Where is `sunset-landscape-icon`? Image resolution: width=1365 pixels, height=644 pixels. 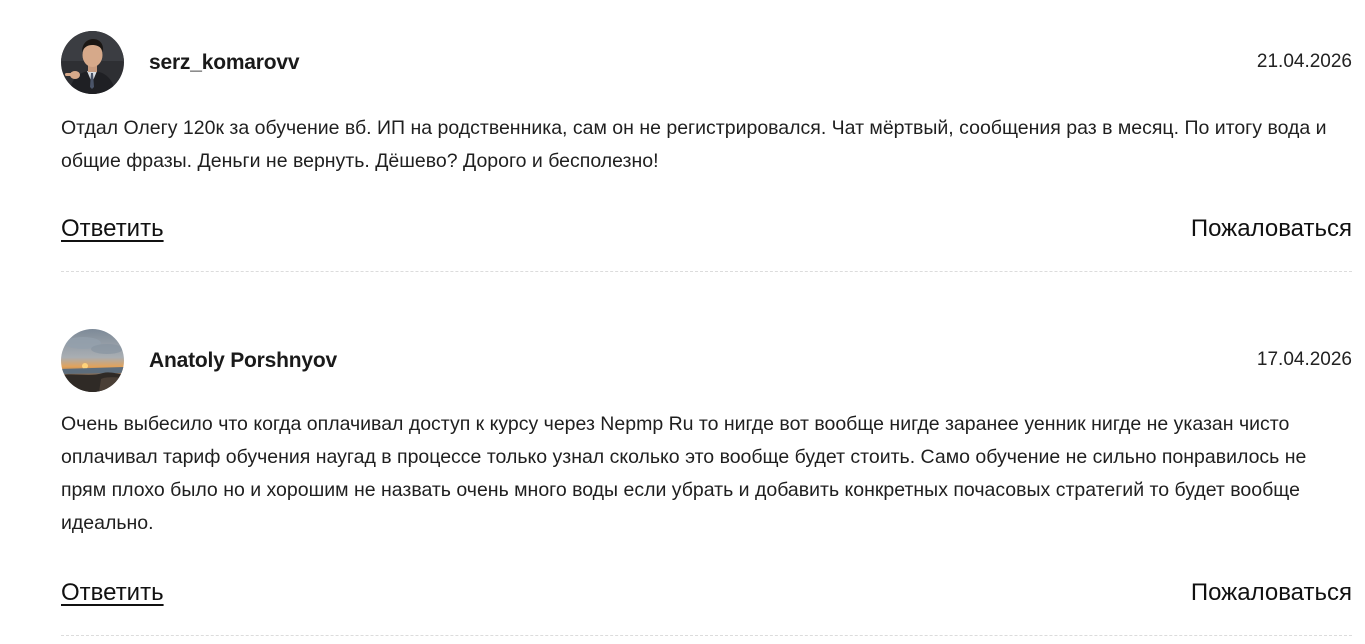 sunset-landscape-icon is located at coordinates (92, 360).